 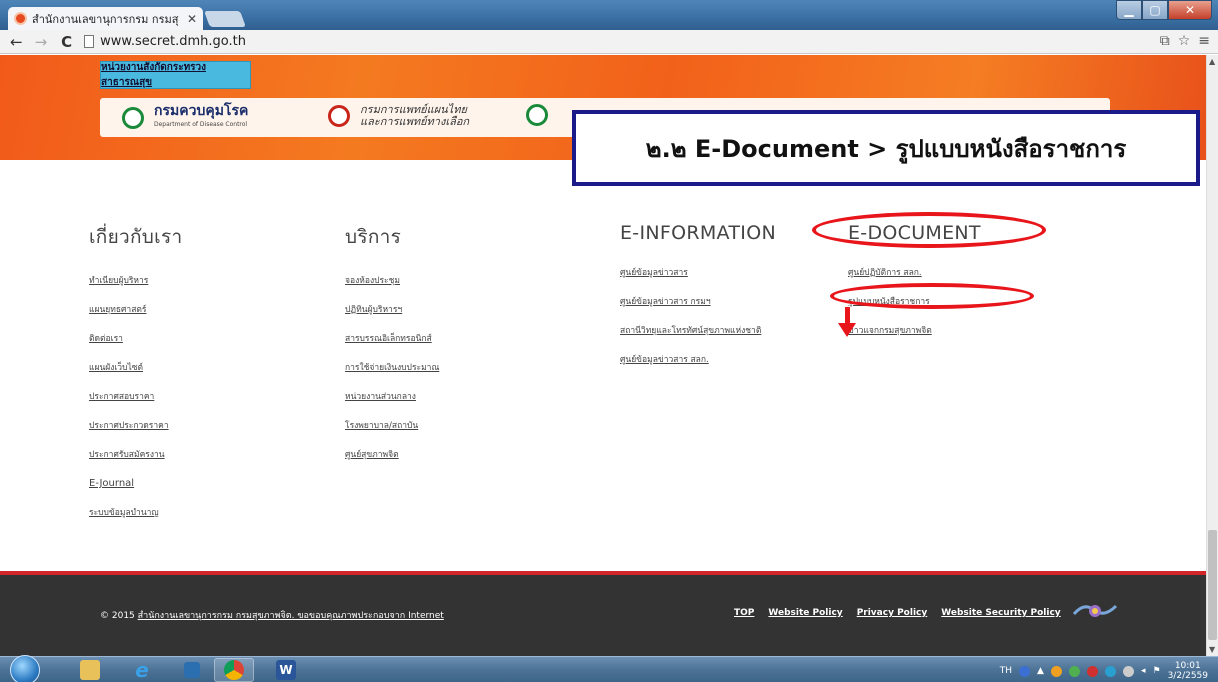 I want to click on link-item: ติดต่อเรา, so click(x=135, y=346).